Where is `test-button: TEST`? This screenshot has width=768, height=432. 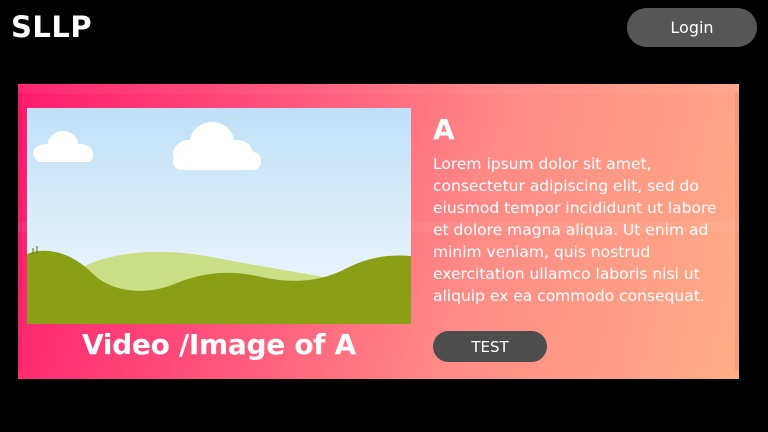 test-button: TEST is located at coordinates (490, 346).